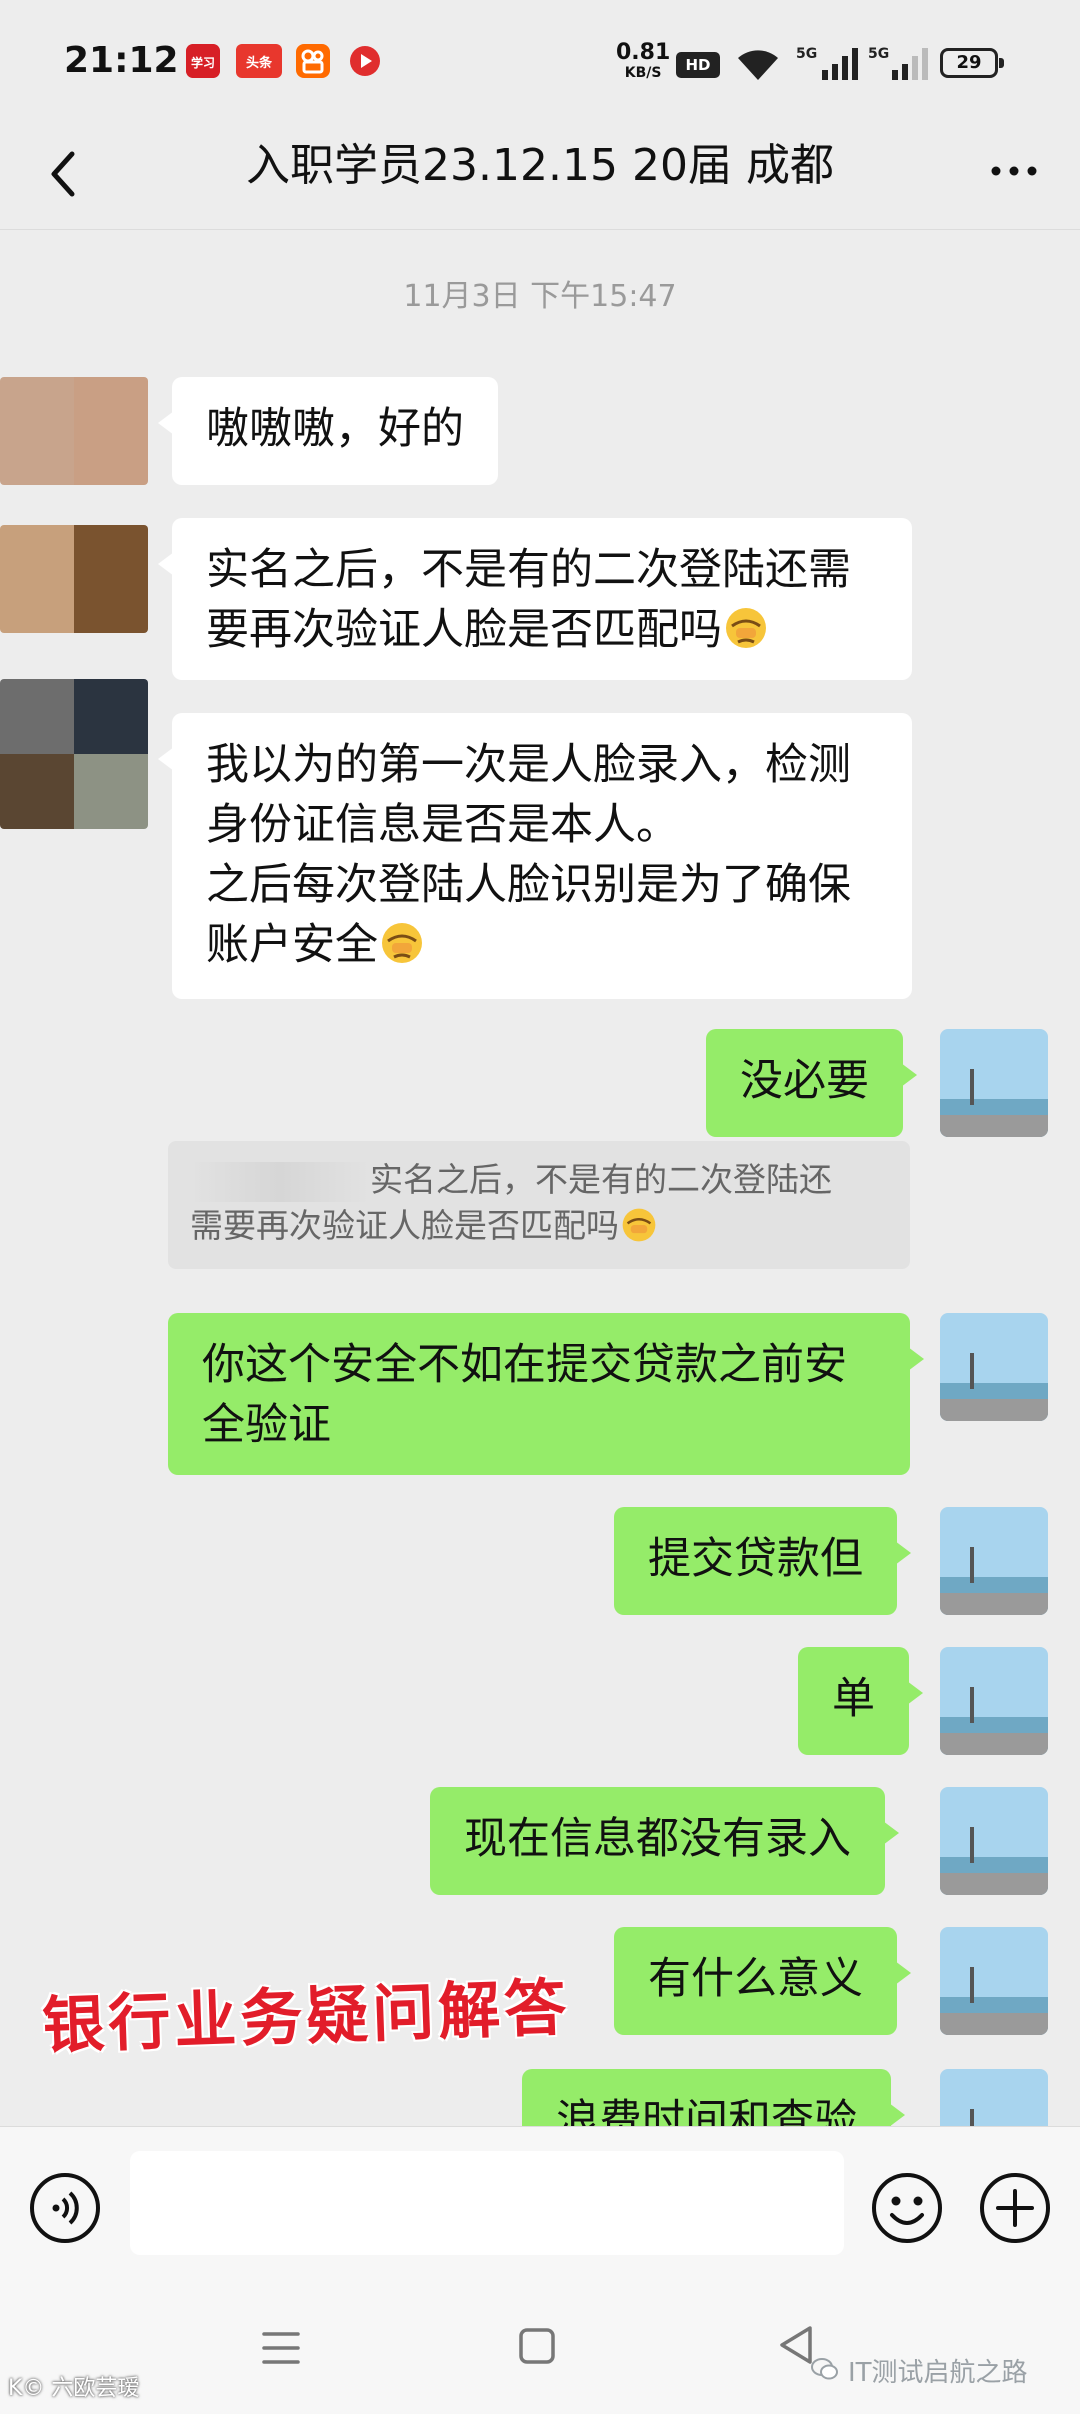 This screenshot has width=1080, height=2414. What do you see at coordinates (907, 2208) in the screenshot?
I see `emoji-icon` at bounding box center [907, 2208].